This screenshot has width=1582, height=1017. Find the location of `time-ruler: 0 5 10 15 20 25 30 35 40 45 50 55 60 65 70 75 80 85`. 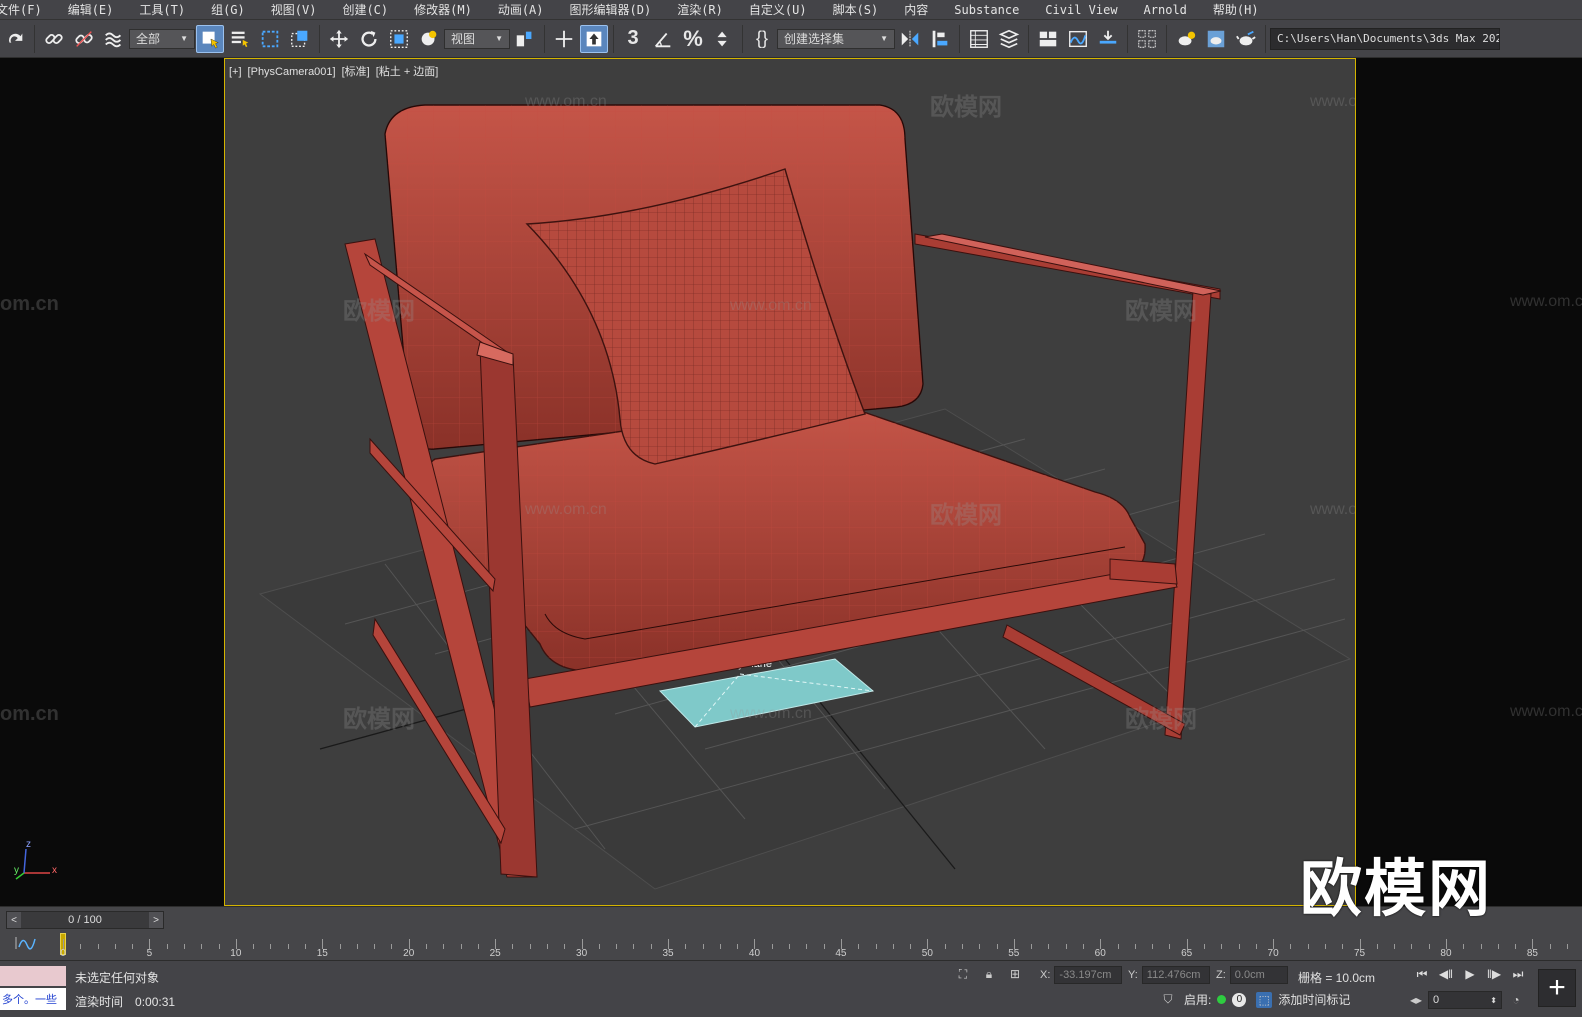

time-ruler: 0 5 10 15 20 25 30 35 40 45 50 55 60 65 70 75 80 85 is located at coordinates (817, 945).